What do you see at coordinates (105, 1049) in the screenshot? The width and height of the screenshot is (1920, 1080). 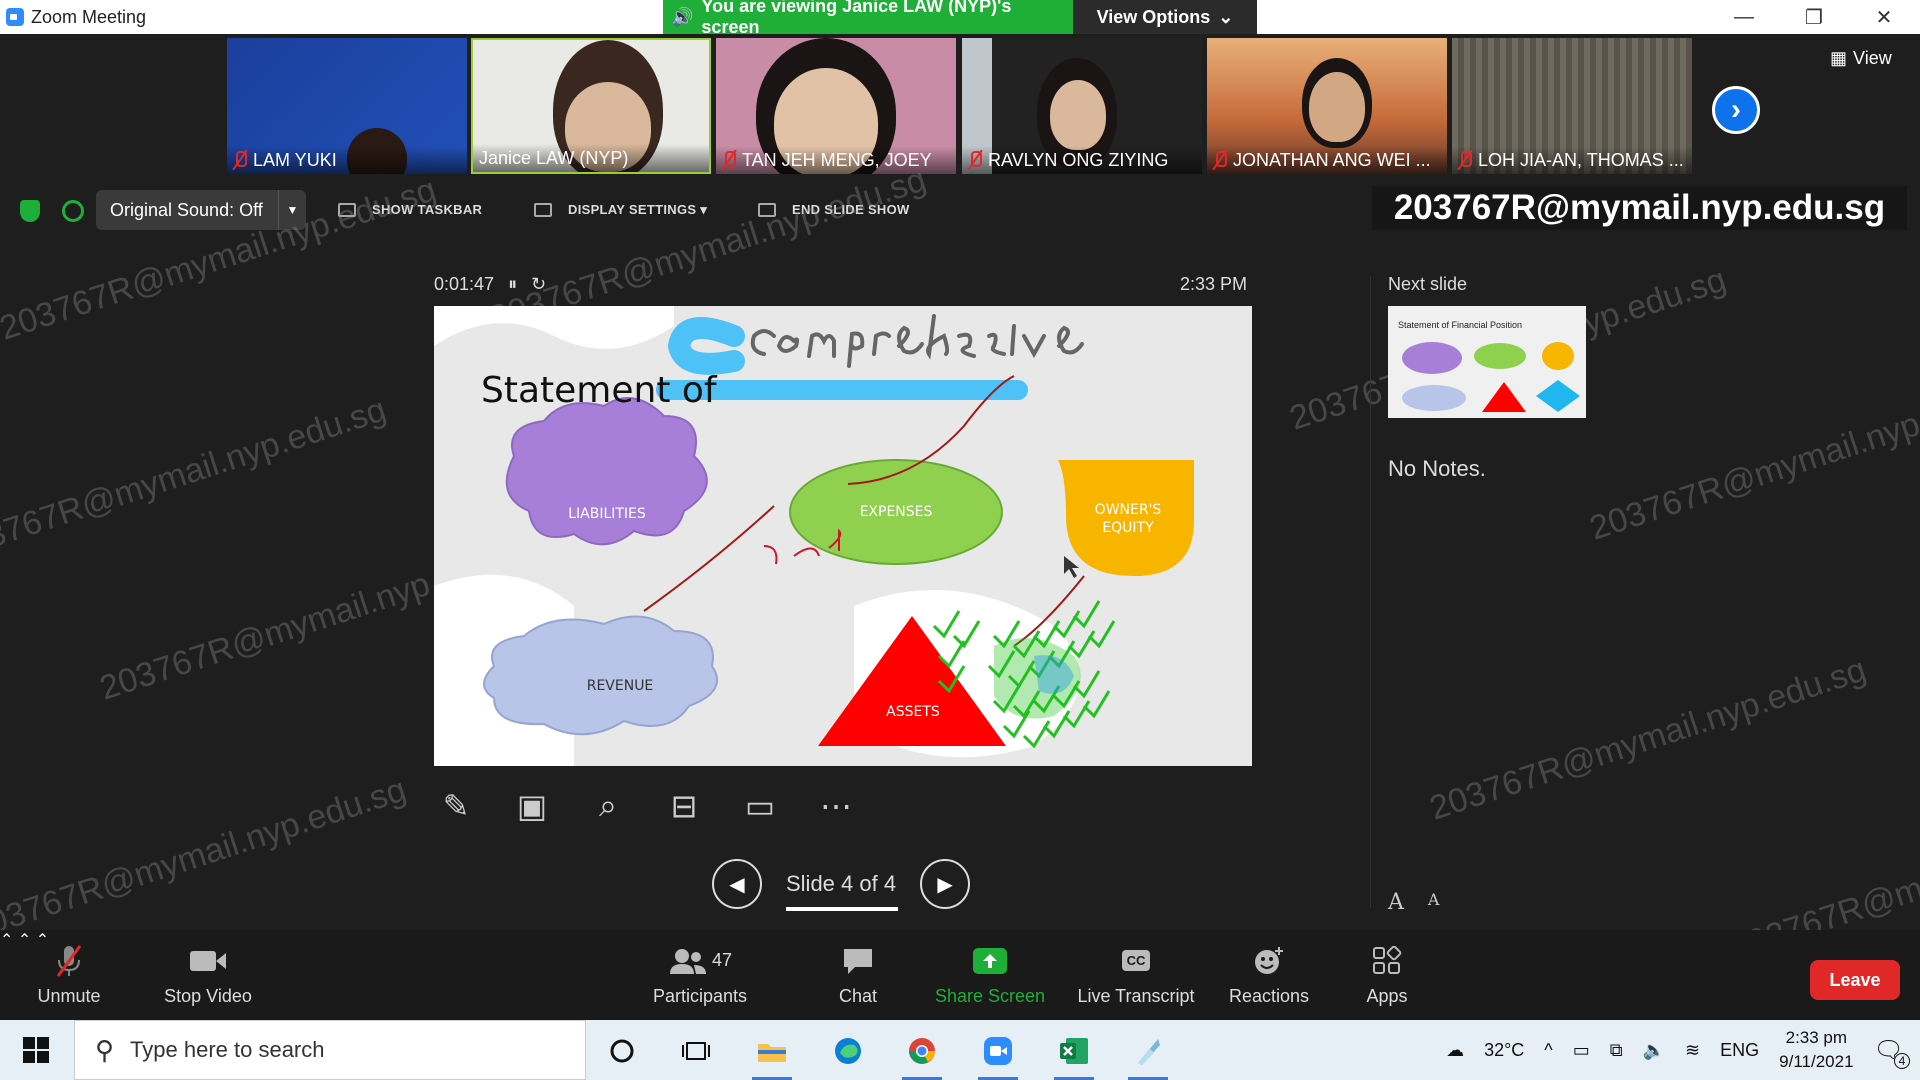 I see `search-icon: ⚲` at bounding box center [105, 1049].